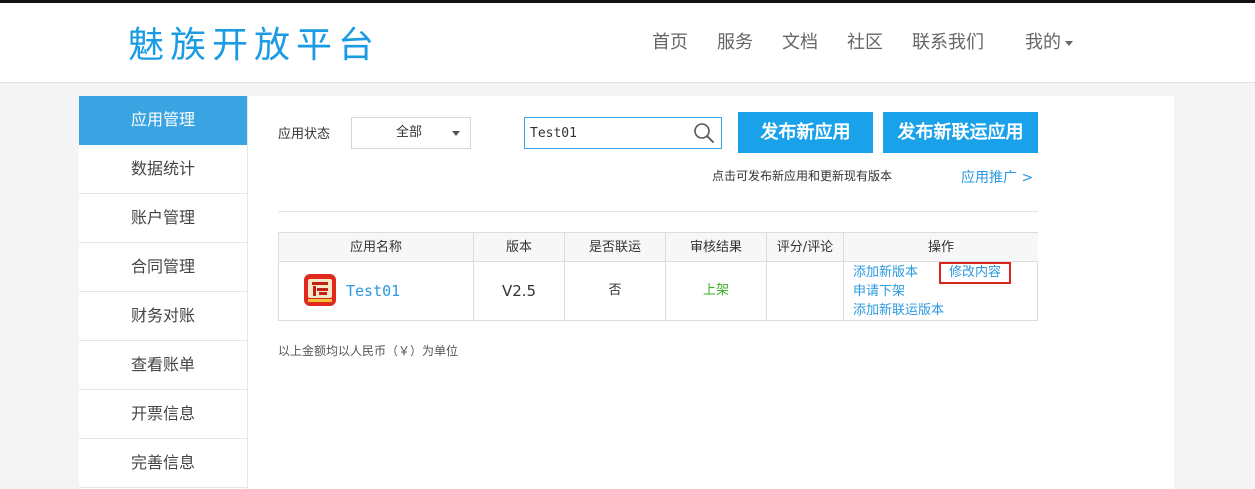 This screenshot has width=1255, height=489. What do you see at coordinates (304, 134) in the screenshot?
I see `status-filter-label: 应用状态` at bounding box center [304, 134].